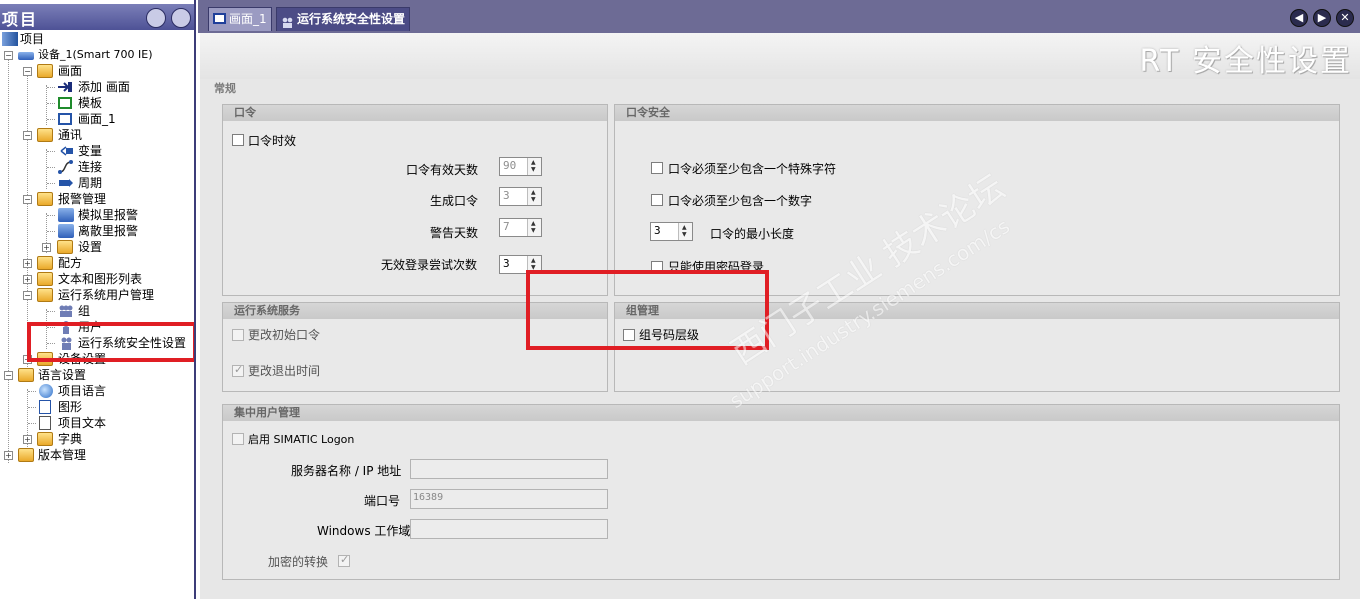  What do you see at coordinates (20, 19) in the screenshot?
I see `project-pane-title: 项目` at bounding box center [20, 19].